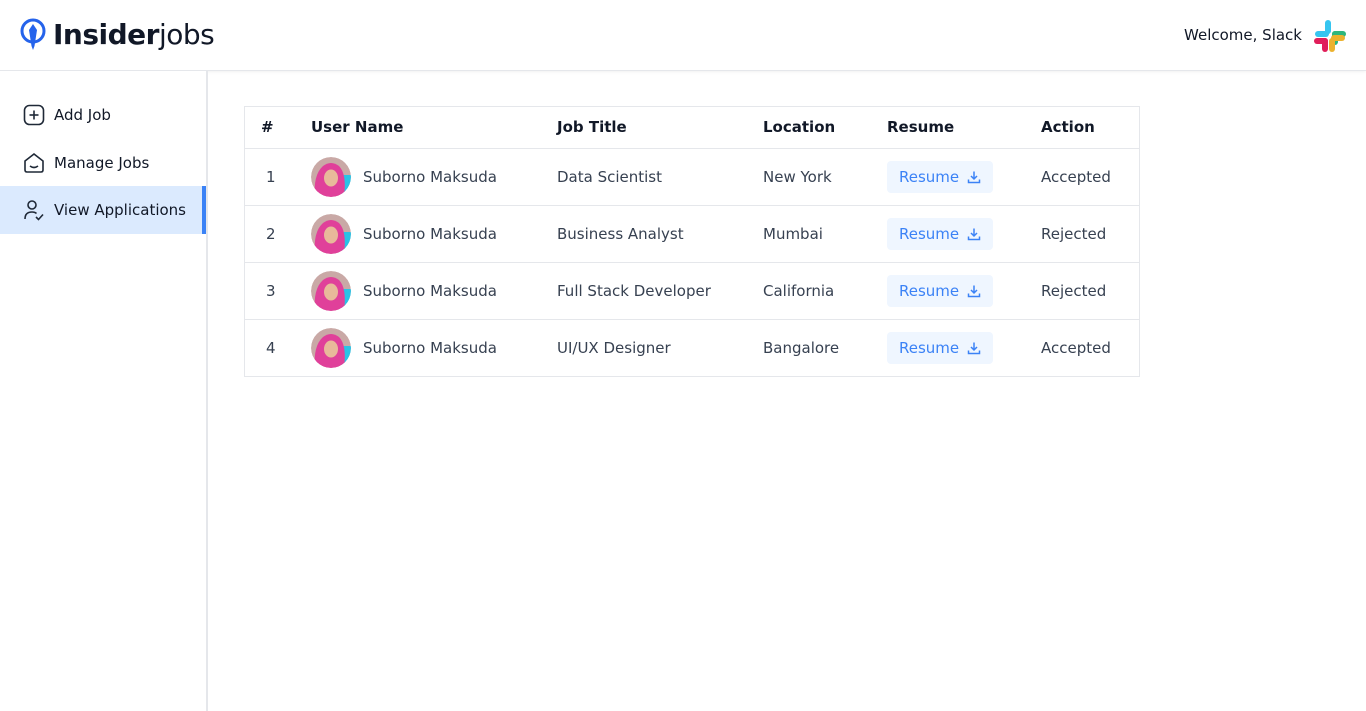 The image size is (1366, 711). Describe the element at coordinates (33, 34) in the screenshot. I see `logo-icon` at that location.